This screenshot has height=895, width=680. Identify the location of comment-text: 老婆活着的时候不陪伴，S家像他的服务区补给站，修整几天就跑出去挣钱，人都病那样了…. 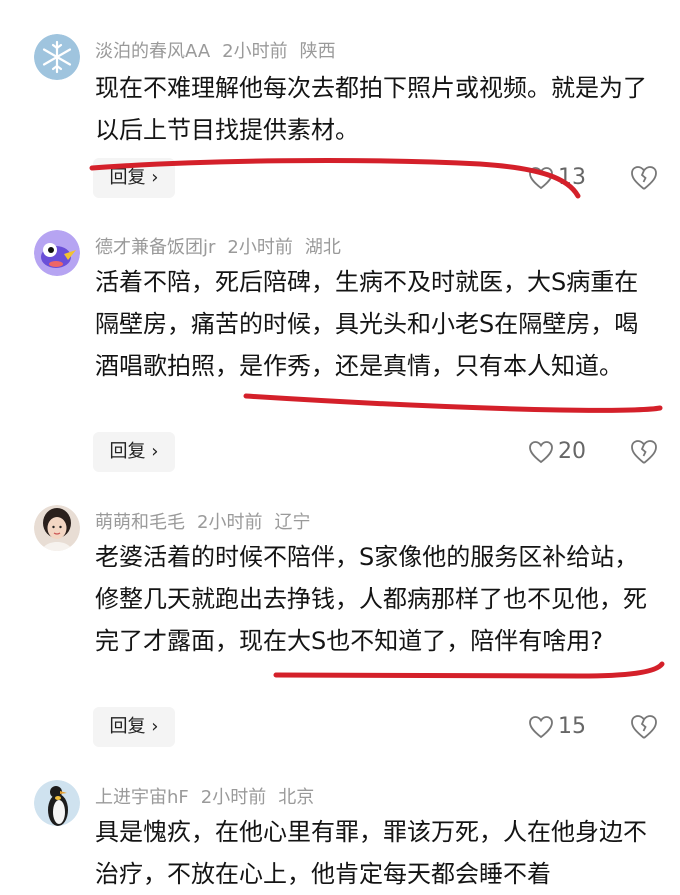
(371, 599).